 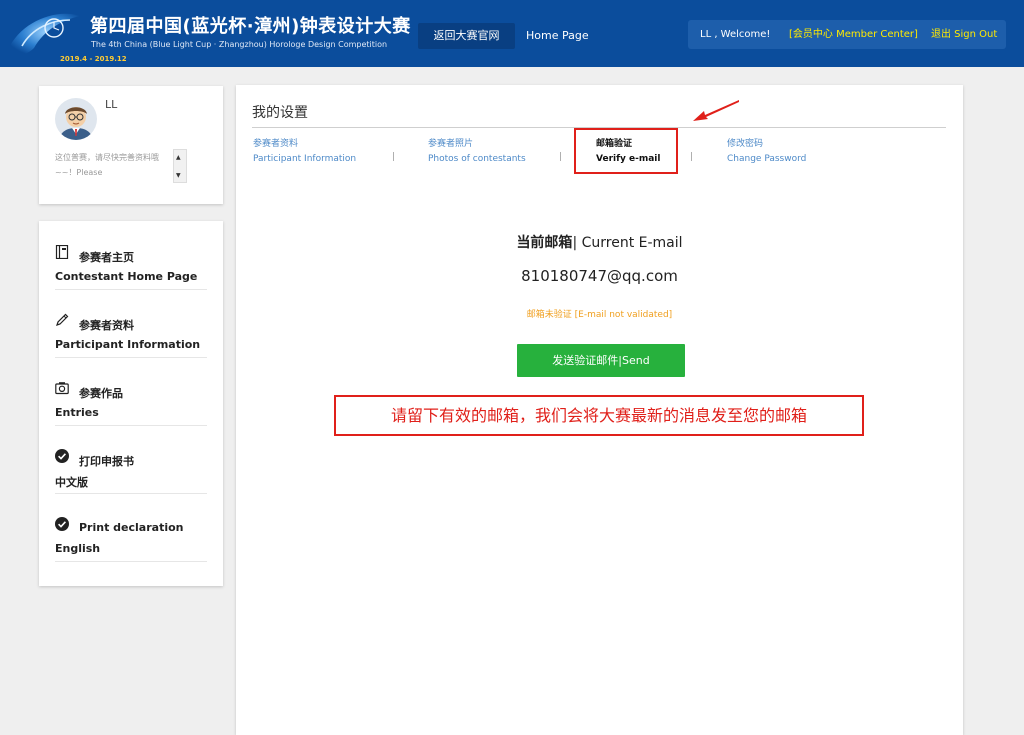 I want to click on tab-label-cn: 参赛者照片, so click(x=451, y=144).